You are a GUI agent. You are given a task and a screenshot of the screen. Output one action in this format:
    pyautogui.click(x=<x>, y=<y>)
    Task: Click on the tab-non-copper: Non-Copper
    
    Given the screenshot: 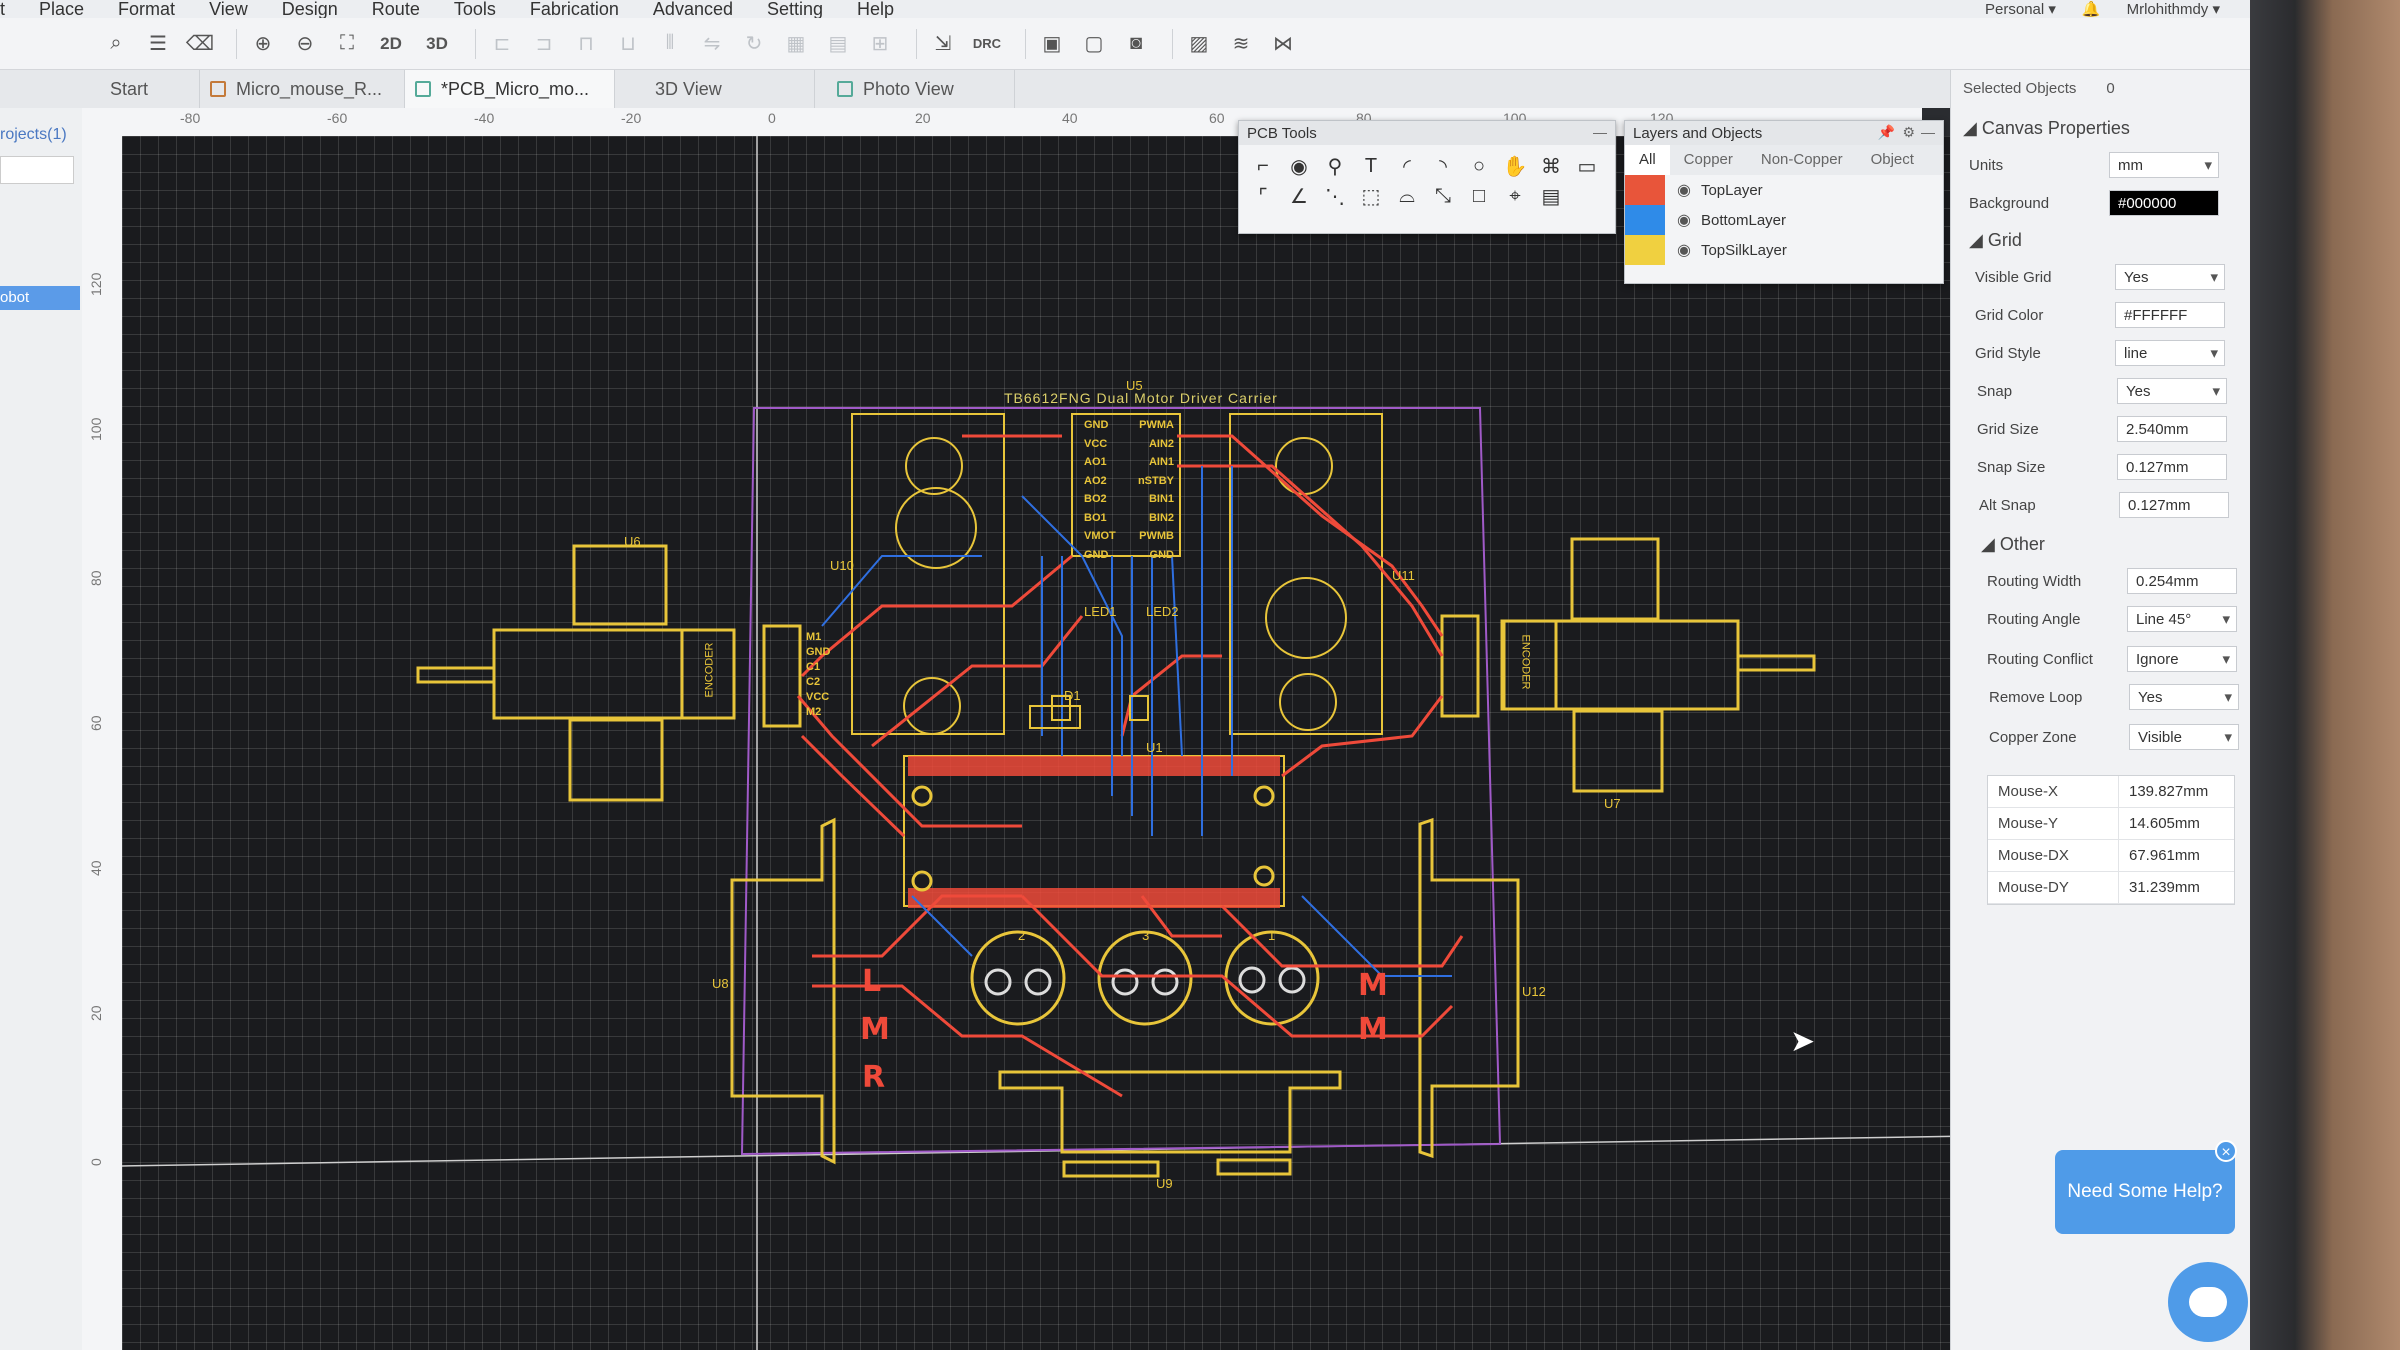 What is the action you would take?
    pyautogui.click(x=1802, y=160)
    